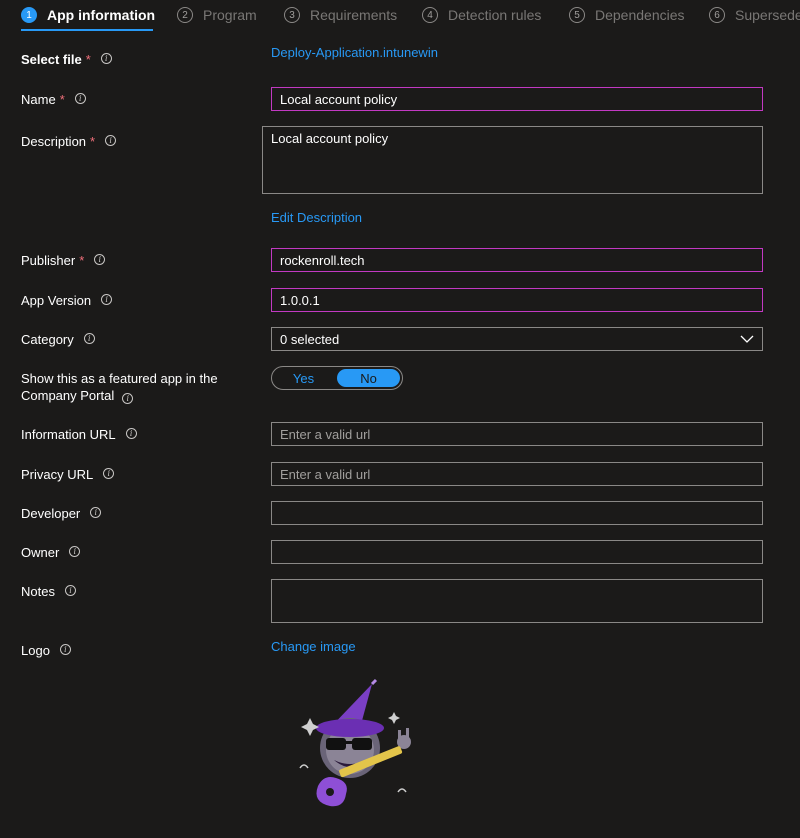 The width and height of the screenshot is (800, 838). I want to click on notes-label: Notes i, so click(48, 591).